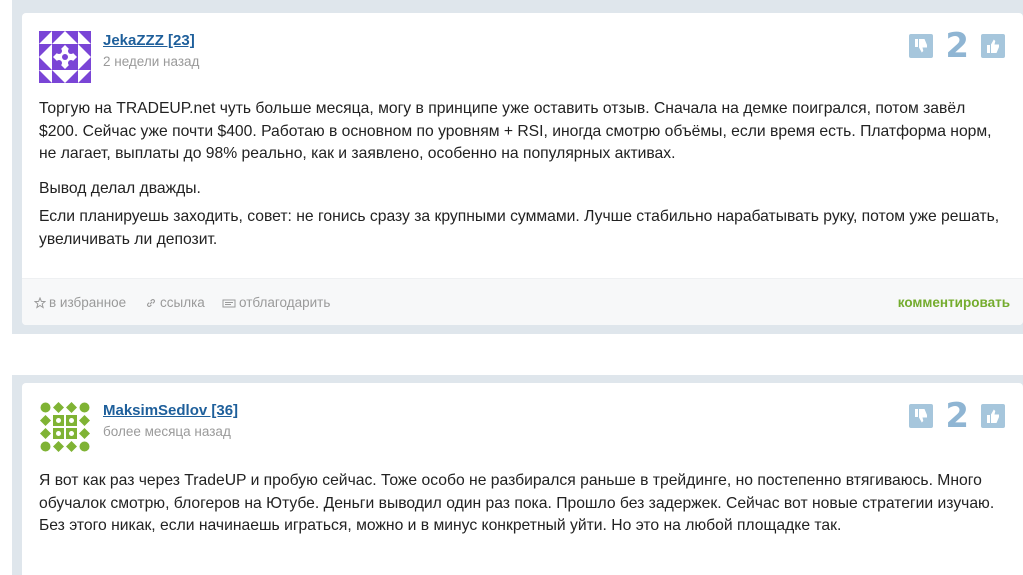 Image resolution: width=1023 pixels, height=575 pixels. Describe the element at coordinates (954, 302) in the screenshot. I see `reply-comment-link: комментировать` at that location.